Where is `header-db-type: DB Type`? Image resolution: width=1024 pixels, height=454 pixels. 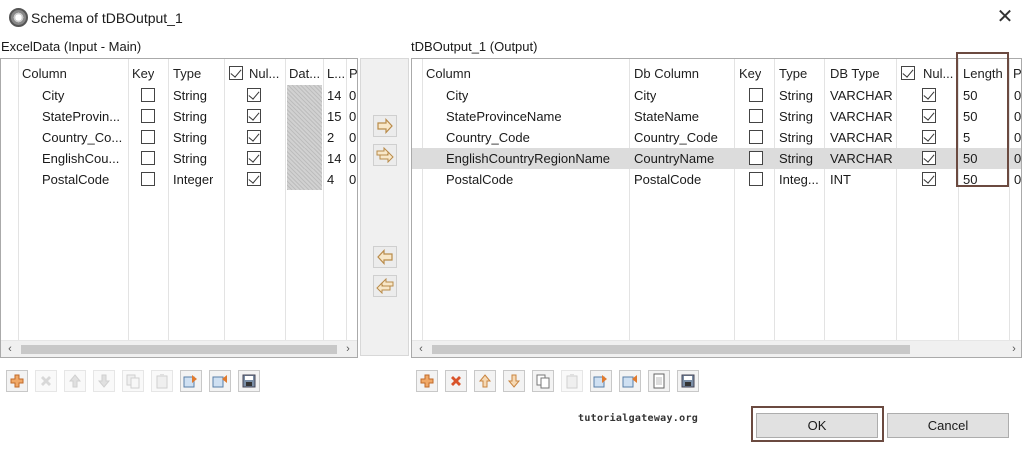
header-db-type: DB Type is located at coordinates (855, 73).